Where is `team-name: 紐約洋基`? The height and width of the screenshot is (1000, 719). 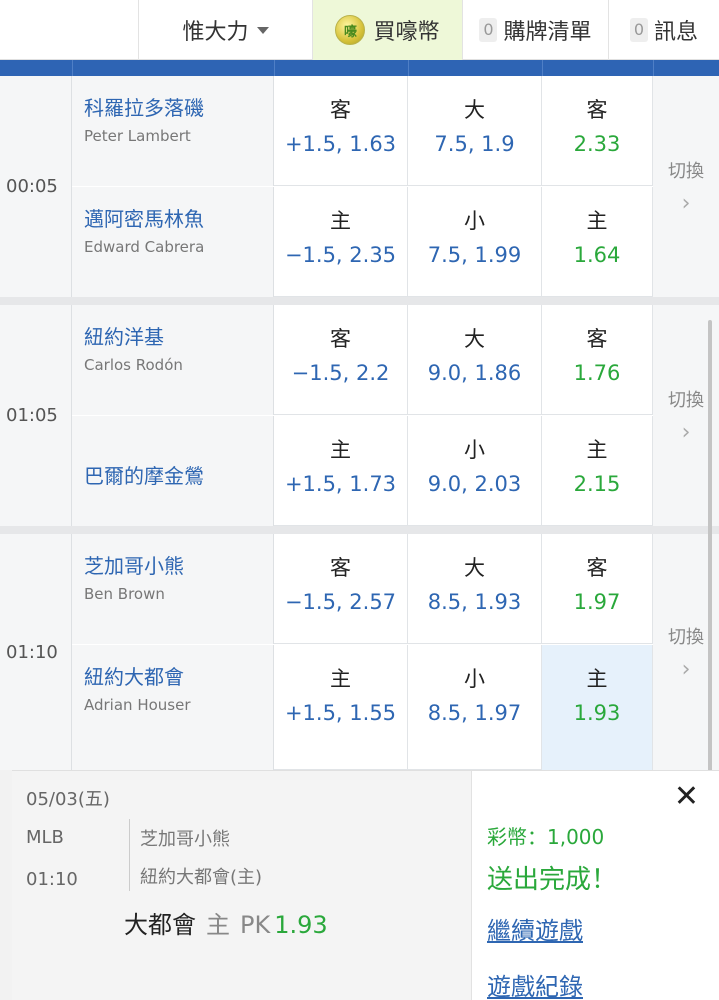 team-name: 紐約洋基 is located at coordinates (124, 337).